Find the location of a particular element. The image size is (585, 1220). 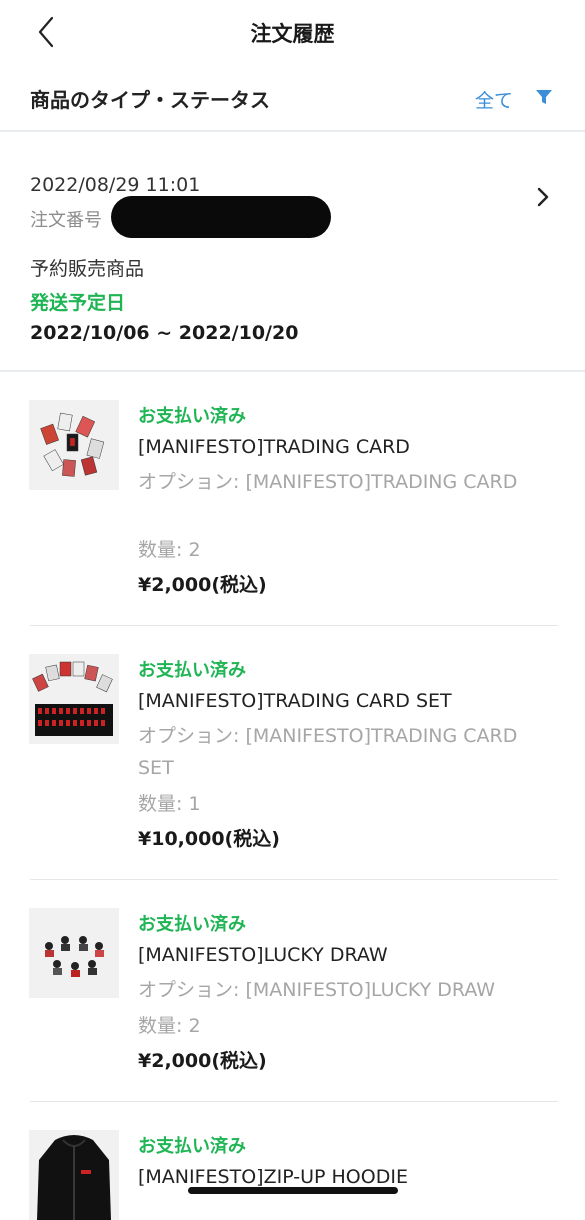

product-price: ¥10,000(税込) is located at coordinates (209, 839).